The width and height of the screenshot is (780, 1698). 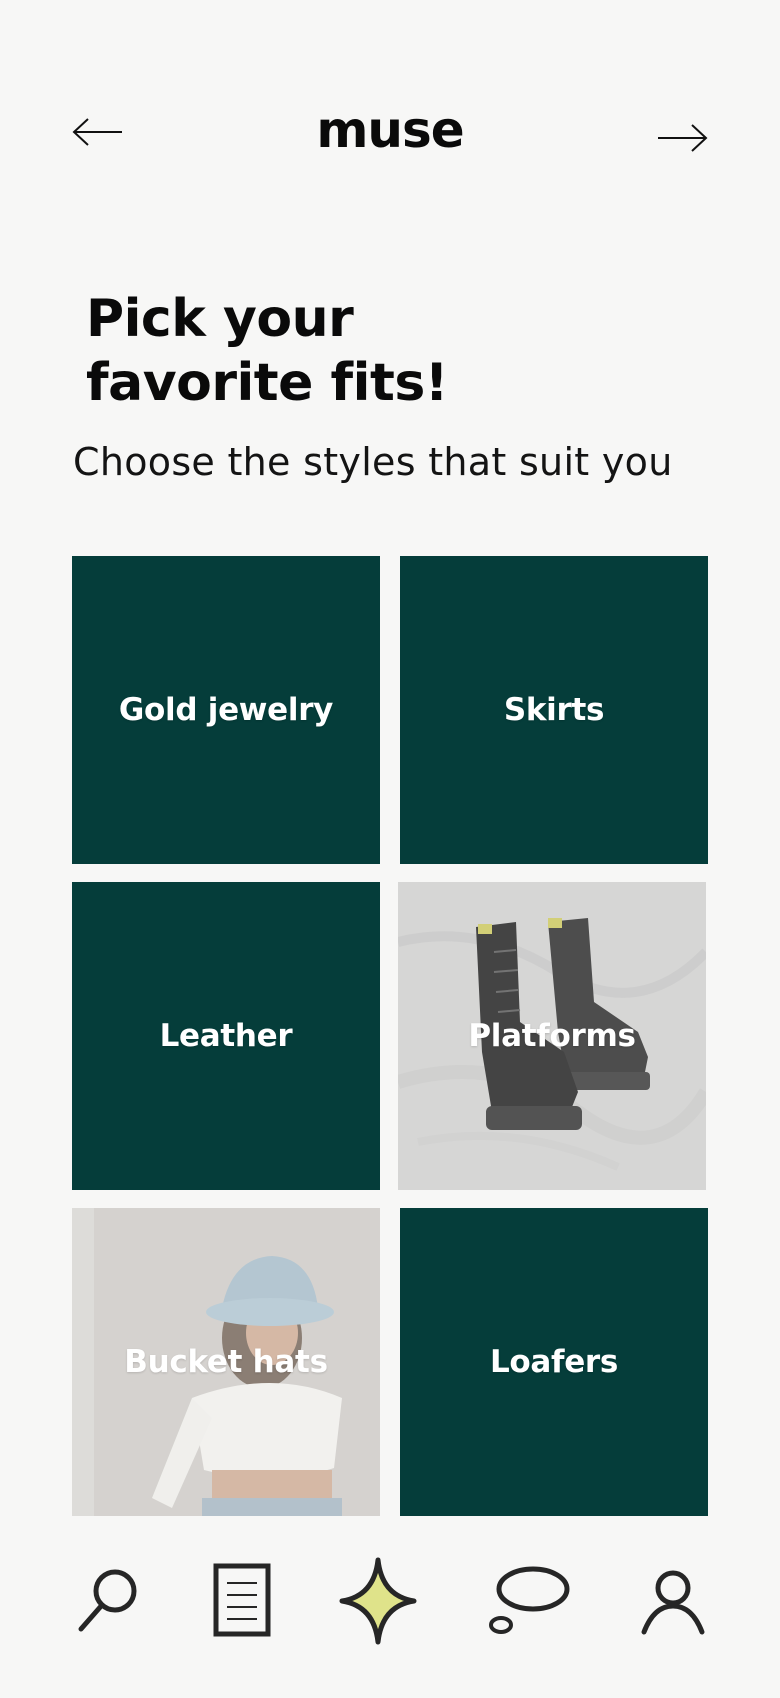 I want to click on style-tile-label: Skirts, so click(x=554, y=710).